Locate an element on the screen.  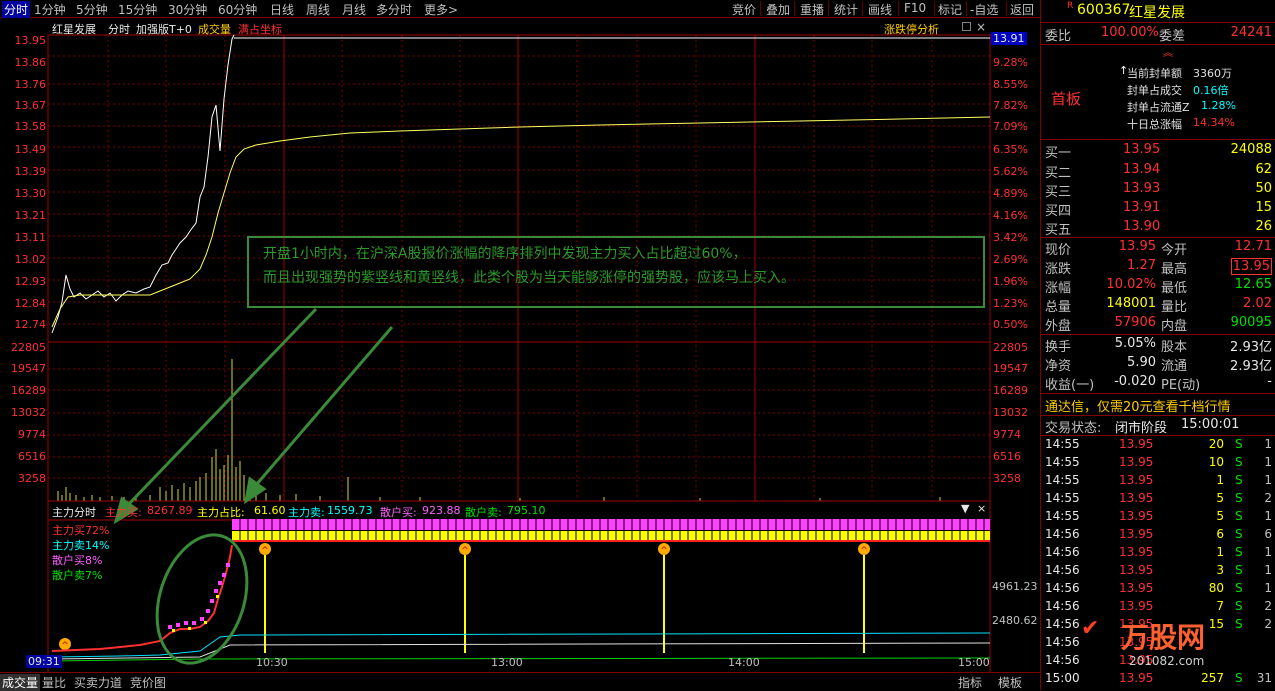
tick-price: 13.95 is located at coordinates (1136, 498).